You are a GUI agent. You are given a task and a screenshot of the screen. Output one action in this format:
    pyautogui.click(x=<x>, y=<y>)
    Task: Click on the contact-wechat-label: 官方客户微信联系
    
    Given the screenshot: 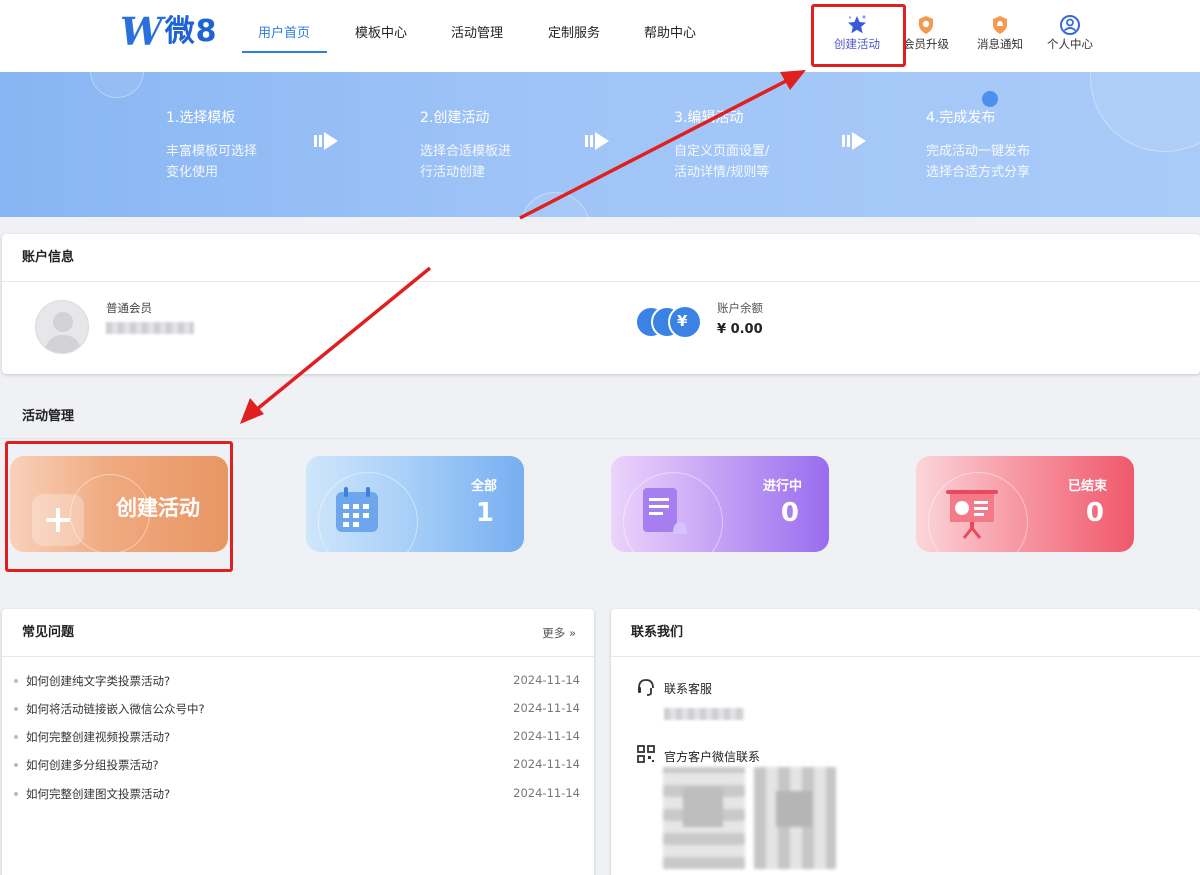 What is the action you would take?
    pyautogui.click(x=712, y=757)
    